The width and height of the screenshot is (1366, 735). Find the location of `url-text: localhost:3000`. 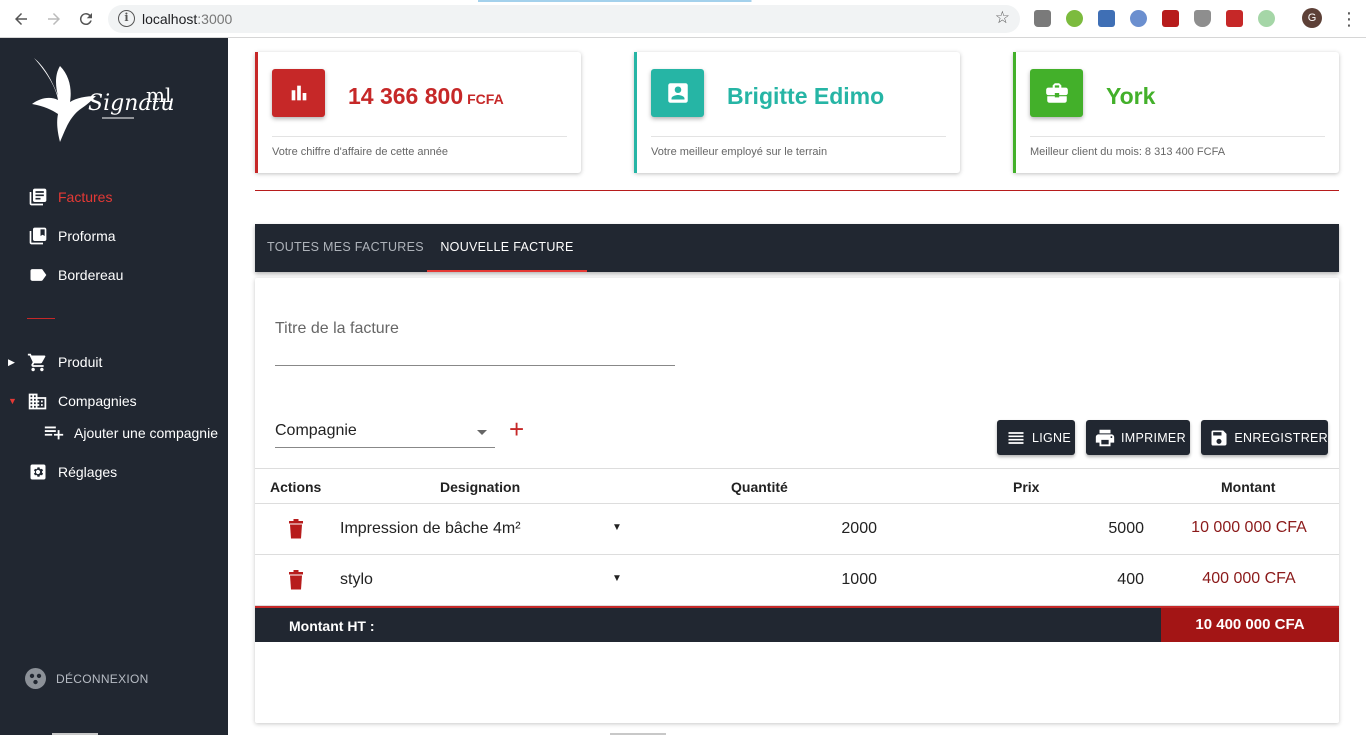

url-text: localhost:3000 is located at coordinates (187, 19).